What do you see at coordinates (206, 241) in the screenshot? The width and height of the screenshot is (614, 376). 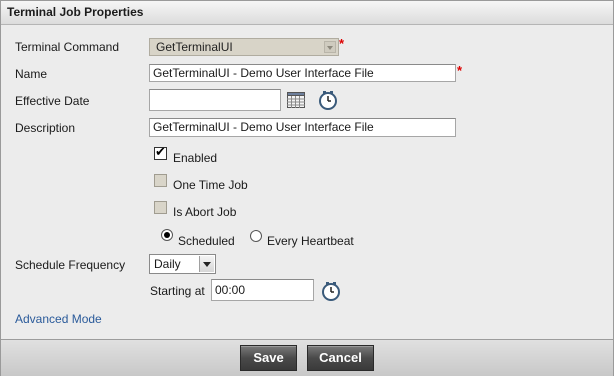 I see `scheduled-label: Scheduled` at bounding box center [206, 241].